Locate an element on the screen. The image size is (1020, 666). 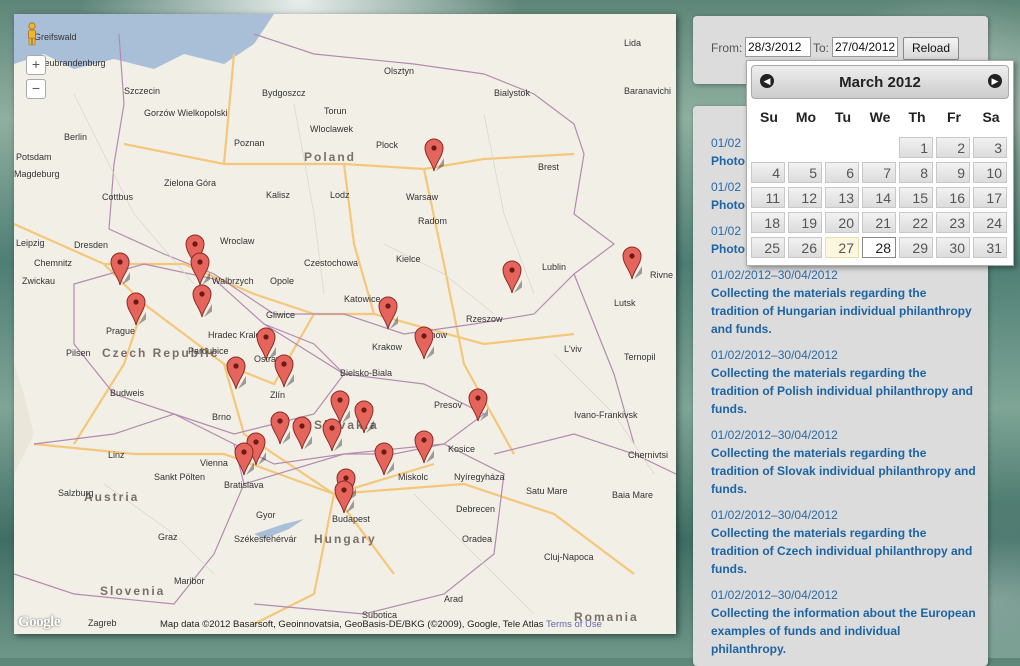
city-label: Vienna is located at coordinates (214, 463).